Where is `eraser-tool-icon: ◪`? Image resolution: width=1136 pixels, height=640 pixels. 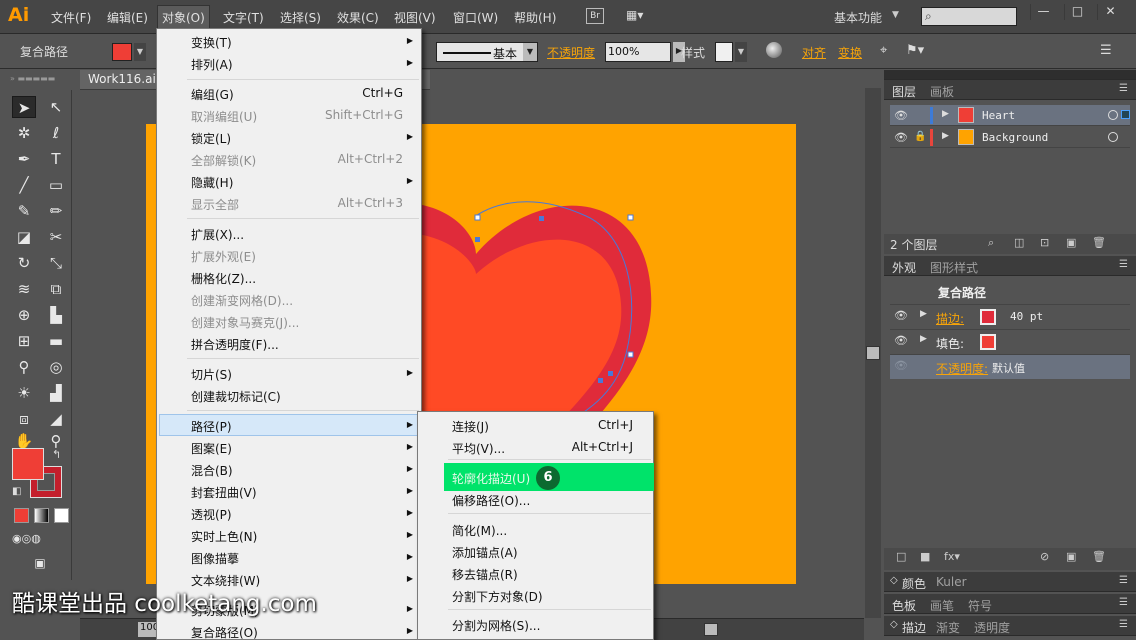 eraser-tool-icon: ◪ is located at coordinates (24, 237).